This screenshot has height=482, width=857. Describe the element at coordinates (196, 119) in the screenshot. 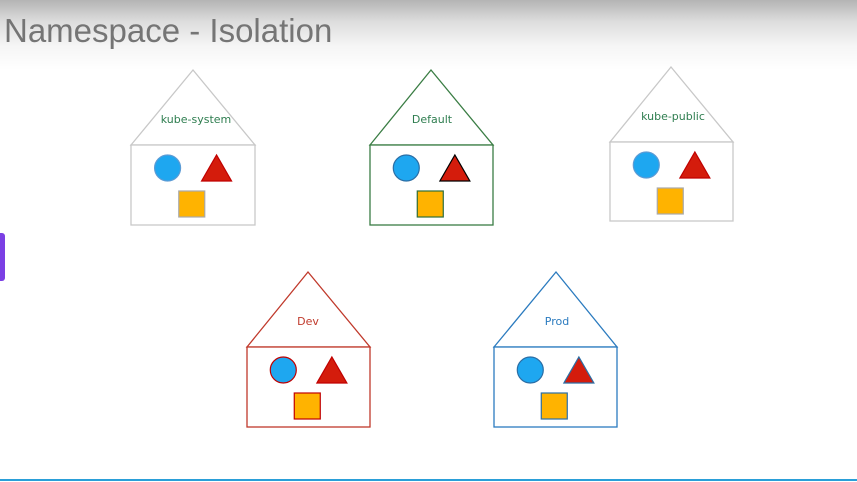

I see `namespace-label: kube-system` at that location.